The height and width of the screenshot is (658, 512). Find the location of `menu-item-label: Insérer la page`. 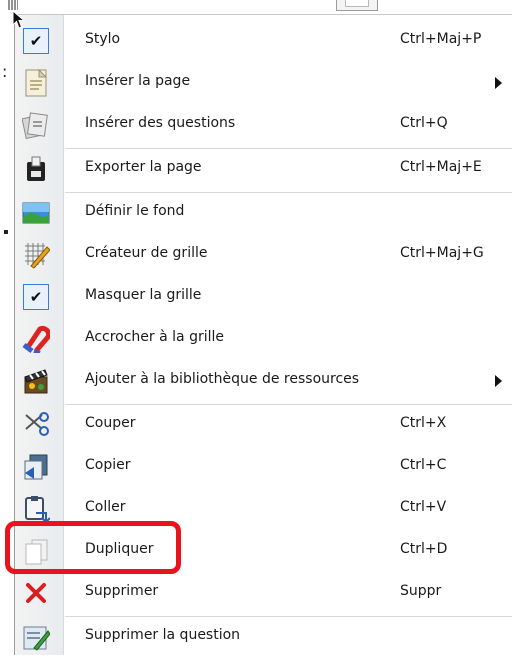

menu-item-label: Insérer la page is located at coordinates (138, 81).